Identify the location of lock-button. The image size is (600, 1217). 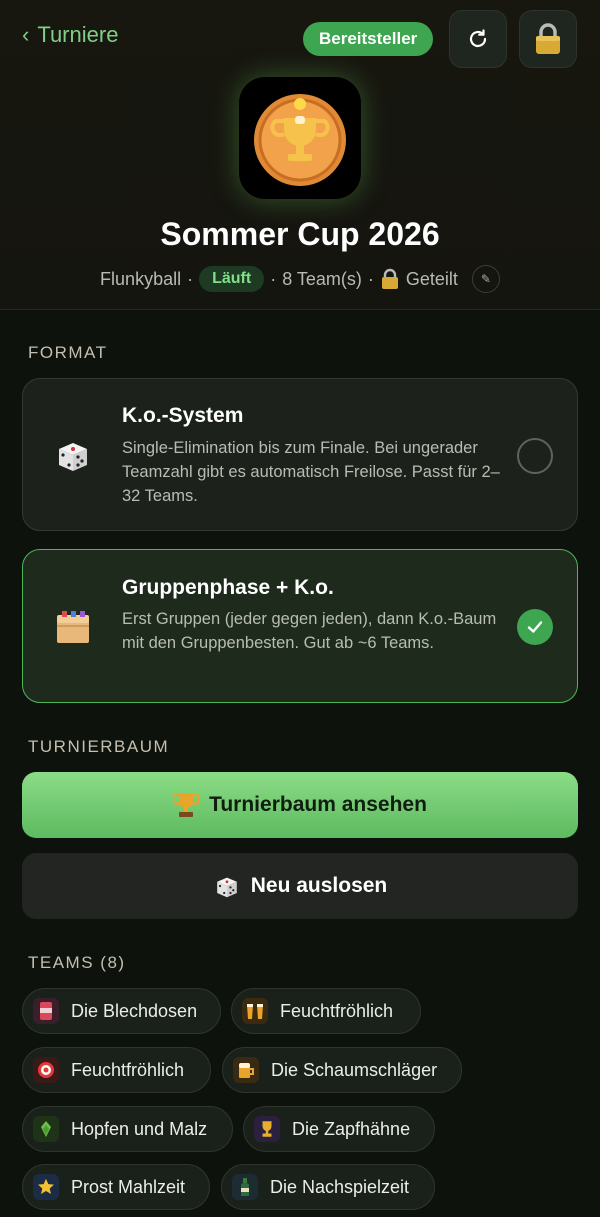
(548, 39).